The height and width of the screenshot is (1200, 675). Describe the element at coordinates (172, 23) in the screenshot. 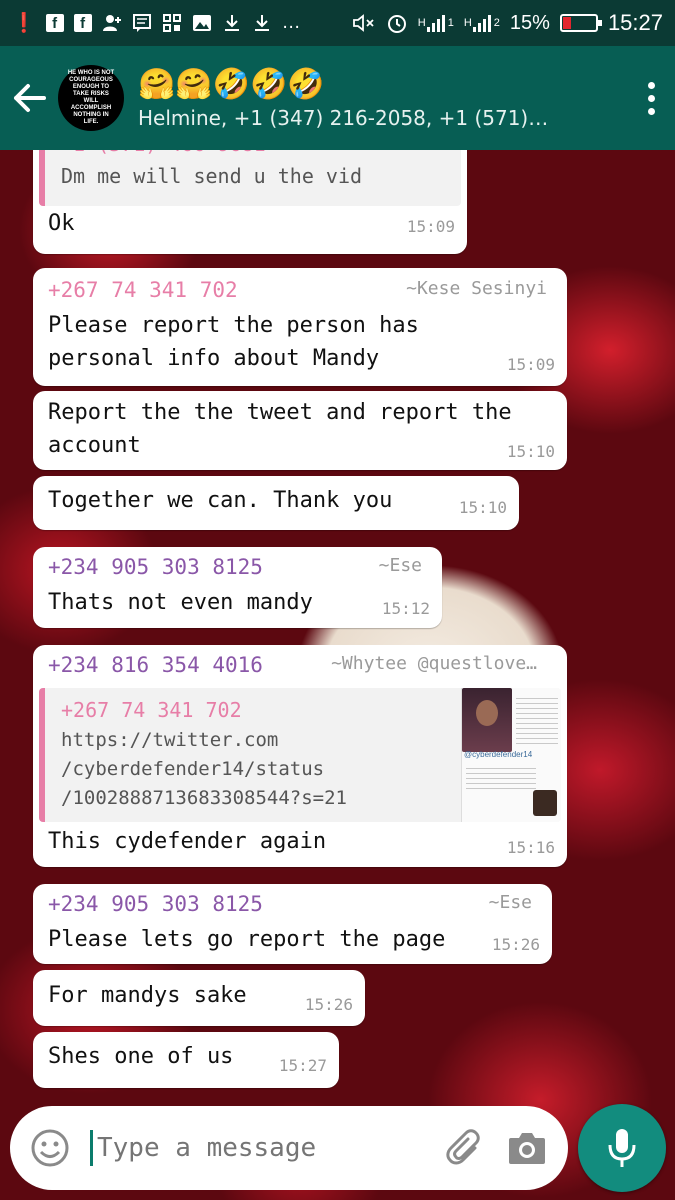

I see `apps-icon` at that location.